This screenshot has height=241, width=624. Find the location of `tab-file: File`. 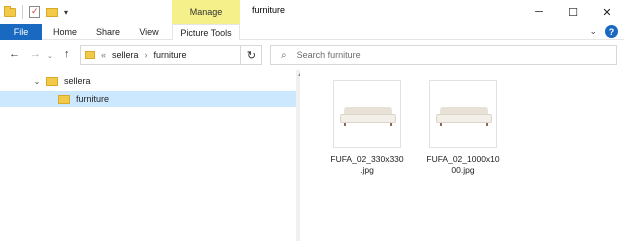

tab-file: File is located at coordinates (21, 32).